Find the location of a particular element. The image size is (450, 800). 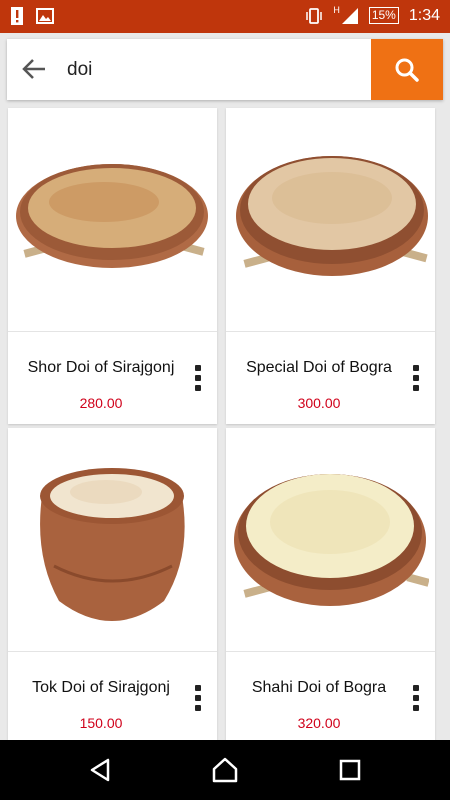

product-price: 150.00 is located at coordinates (101, 723).